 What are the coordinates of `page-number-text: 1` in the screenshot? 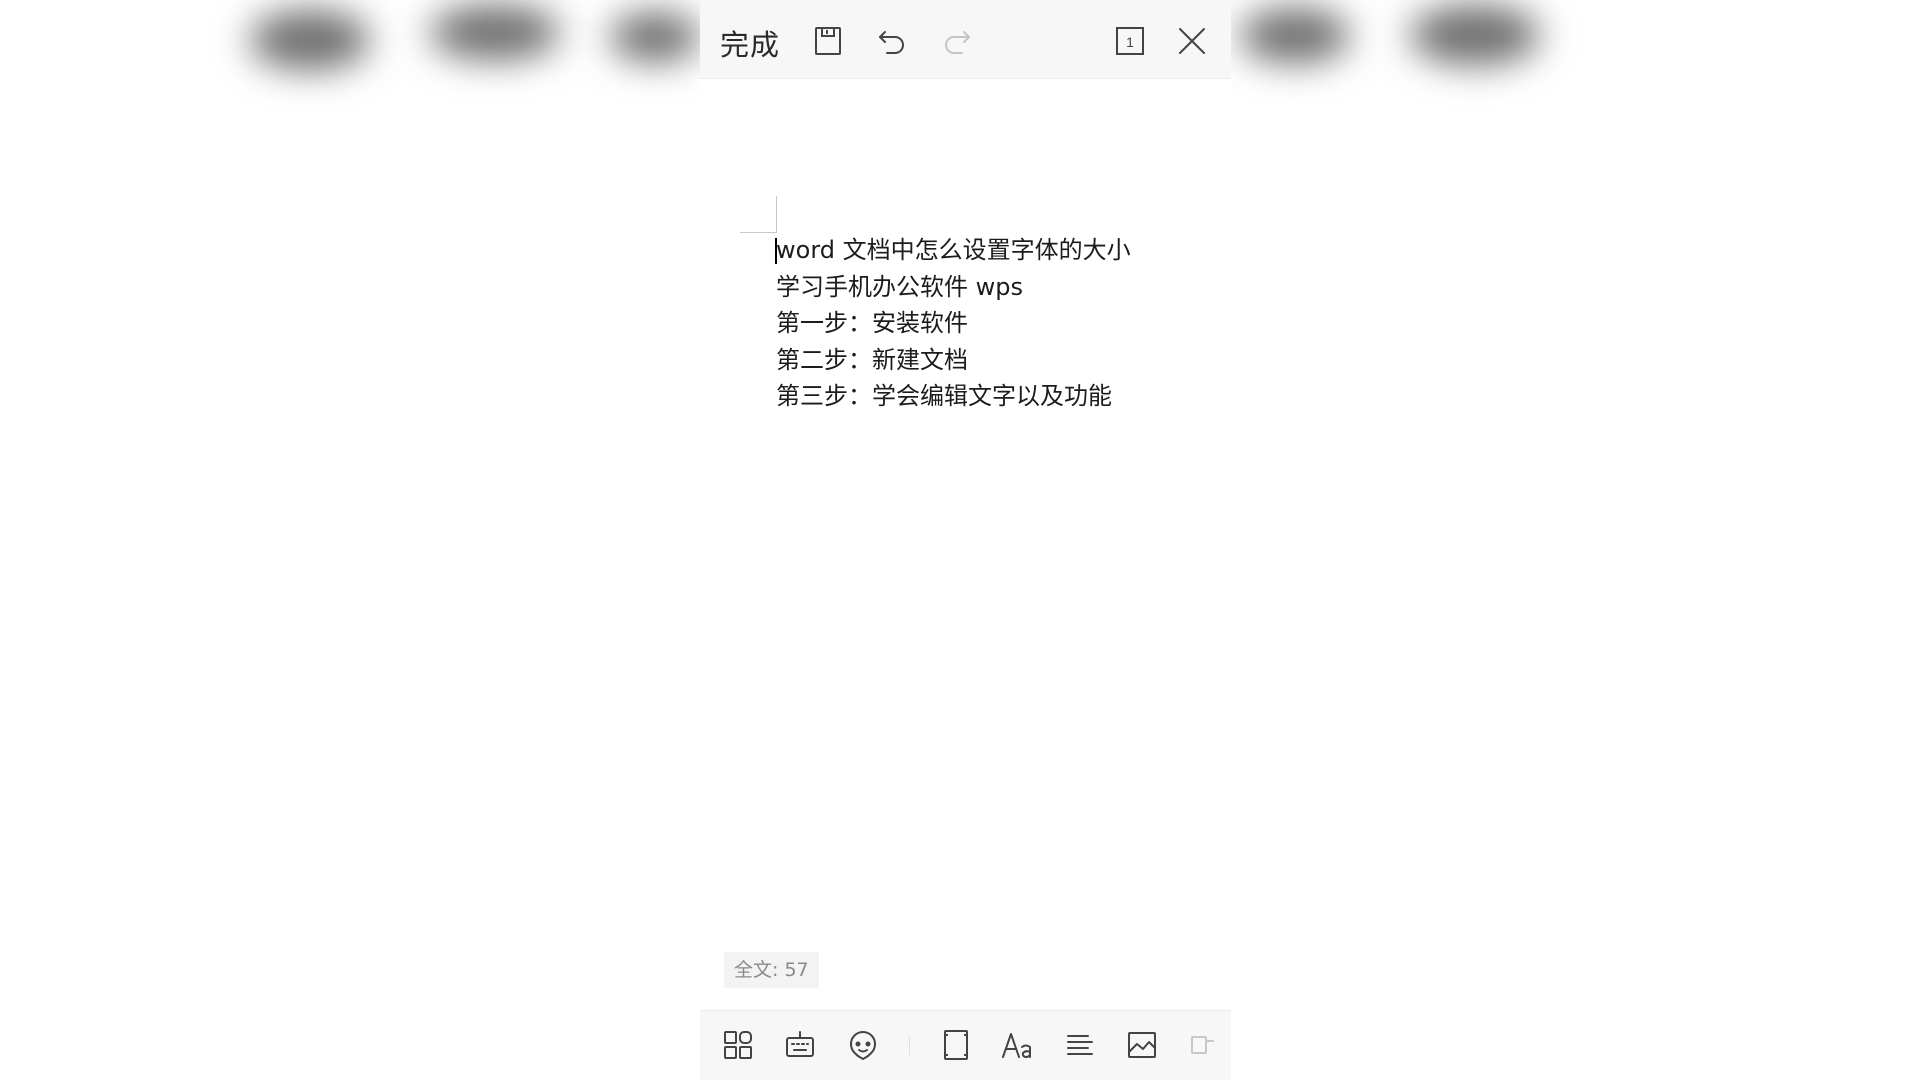 It's located at (1130, 42).